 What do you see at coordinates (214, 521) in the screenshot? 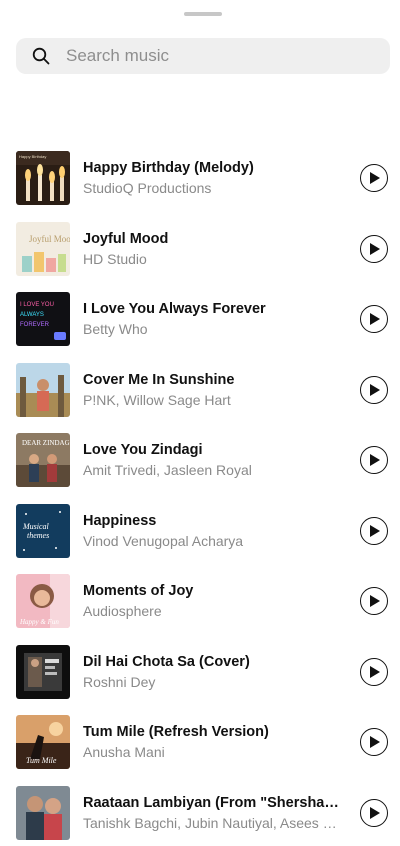
I see `track-title: Happiness` at bounding box center [214, 521].